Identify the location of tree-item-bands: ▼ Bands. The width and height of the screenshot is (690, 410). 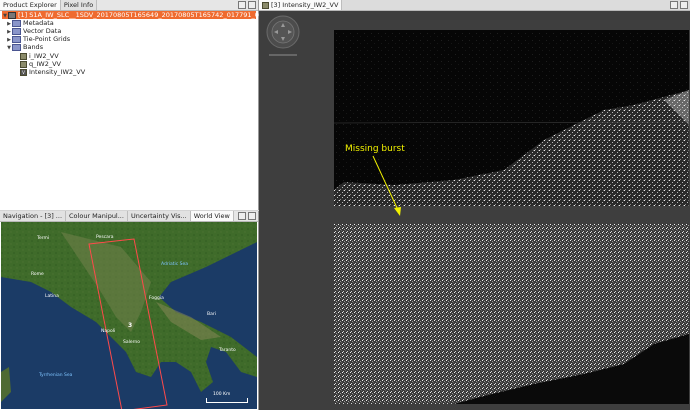
(24, 47).